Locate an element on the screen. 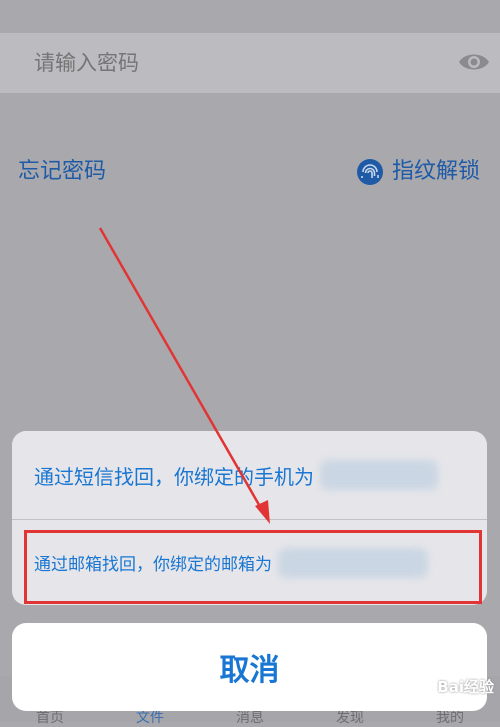  sms-option-label: 通过短信找回，你绑定的手机为 is located at coordinates (174, 476).